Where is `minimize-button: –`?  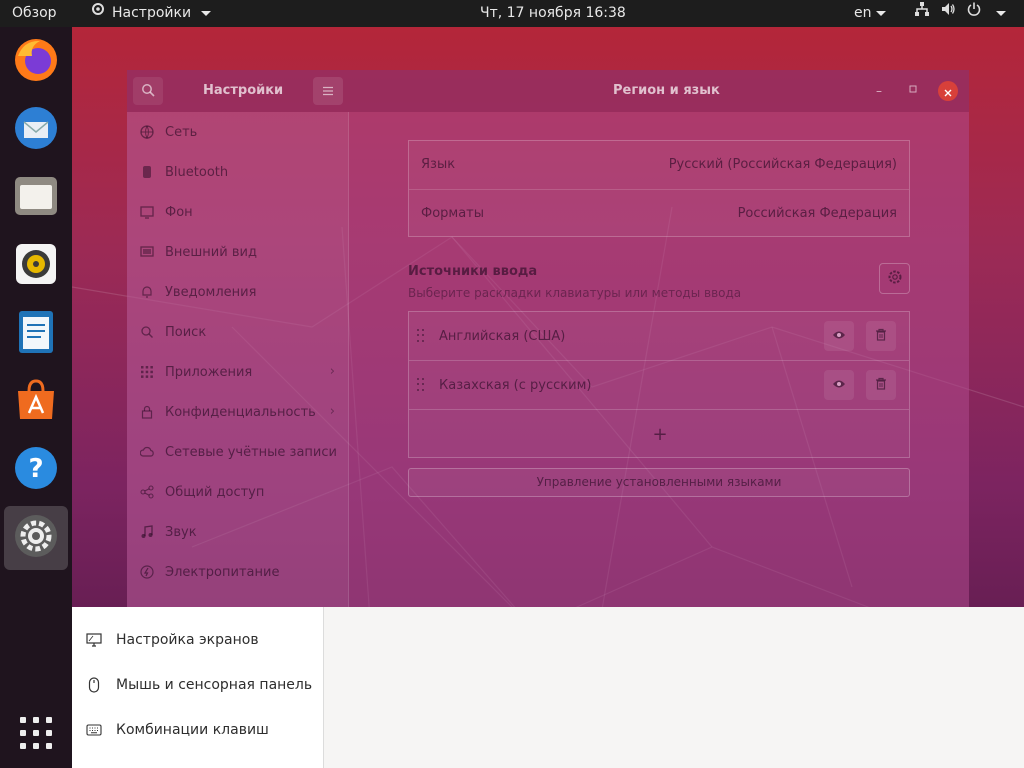
minimize-button: – is located at coordinates (879, 91).